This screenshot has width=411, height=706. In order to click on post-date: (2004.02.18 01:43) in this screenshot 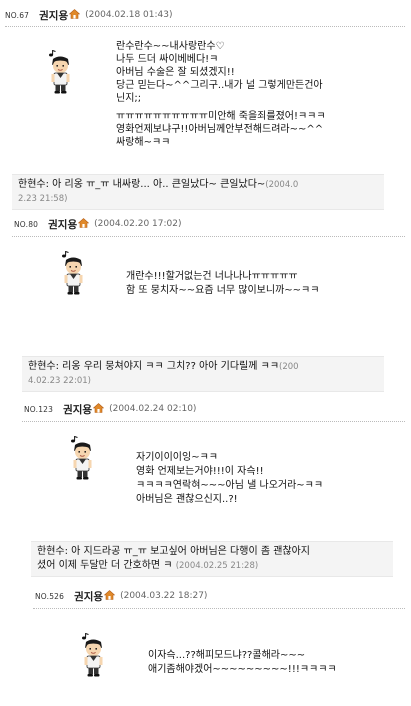, I will do `click(129, 15)`.